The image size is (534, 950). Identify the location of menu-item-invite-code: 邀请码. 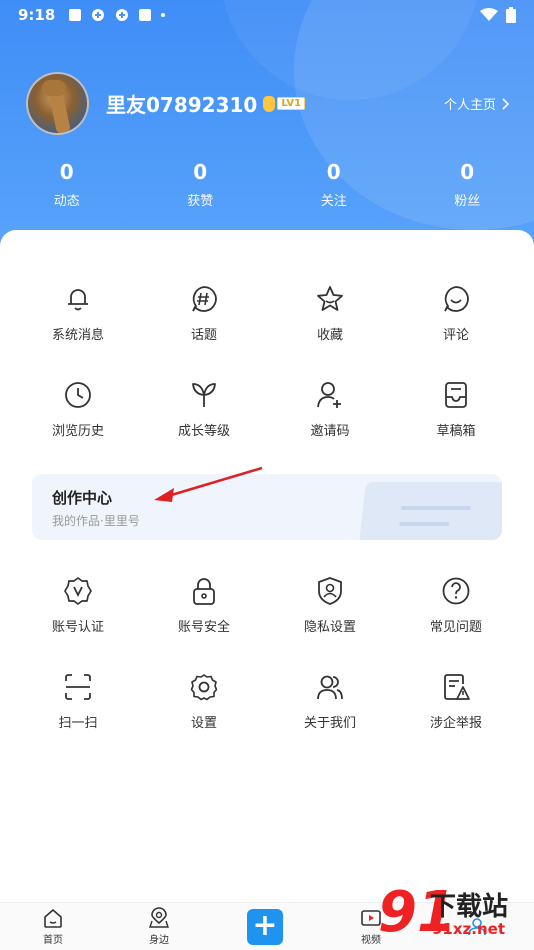
(330, 409).